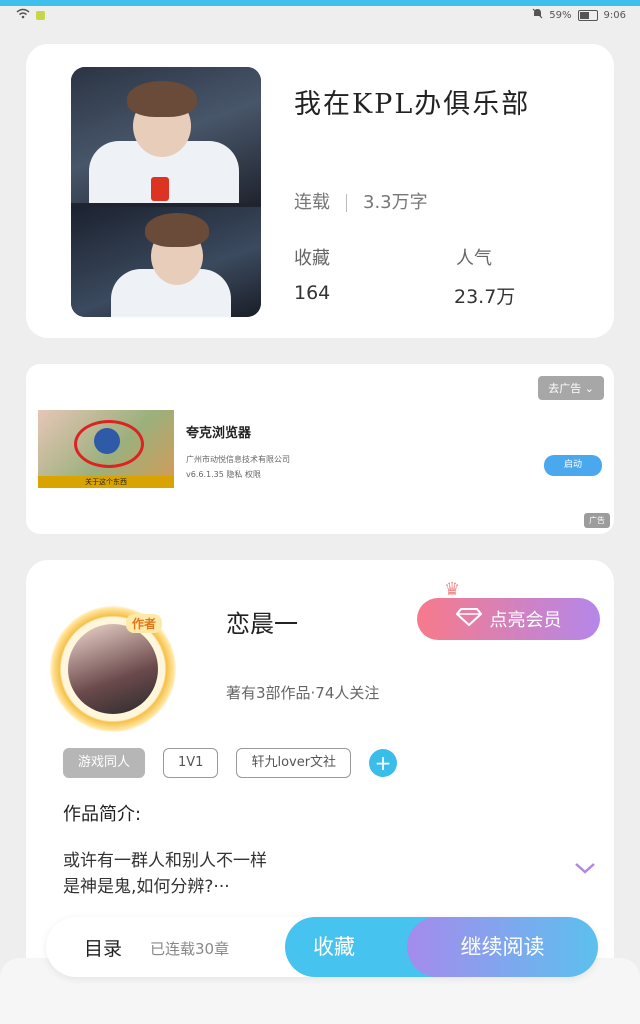 The width and height of the screenshot is (640, 1024). Describe the element at coordinates (219, 433) in the screenshot. I see `ad-title: 夸克浏览器` at that location.